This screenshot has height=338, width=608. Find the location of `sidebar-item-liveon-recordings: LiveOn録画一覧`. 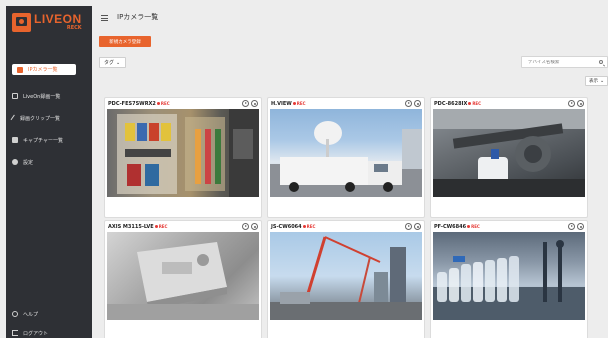

sidebar-item-liveon-recordings: LiveOn録画一覧 is located at coordinates (52, 96).